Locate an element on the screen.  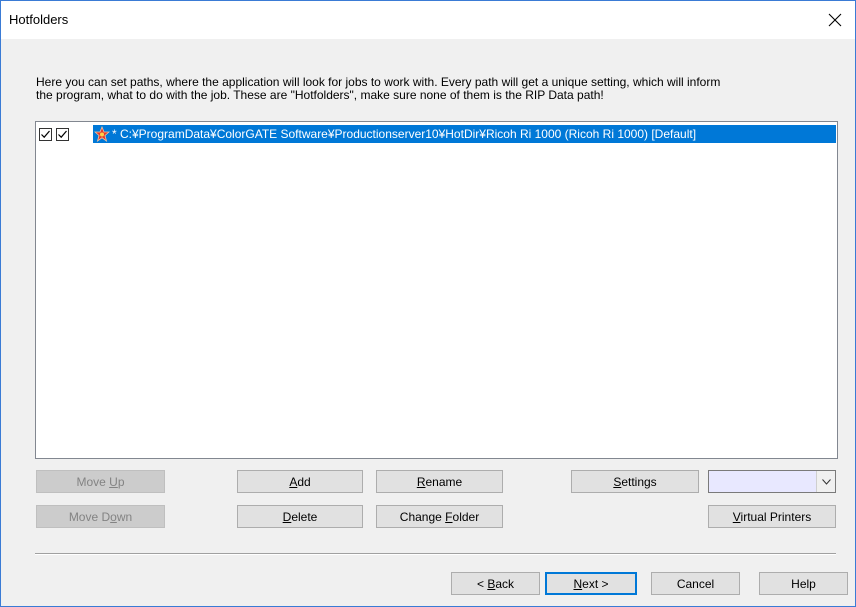
chevron-down-icon is located at coordinates (826, 481).